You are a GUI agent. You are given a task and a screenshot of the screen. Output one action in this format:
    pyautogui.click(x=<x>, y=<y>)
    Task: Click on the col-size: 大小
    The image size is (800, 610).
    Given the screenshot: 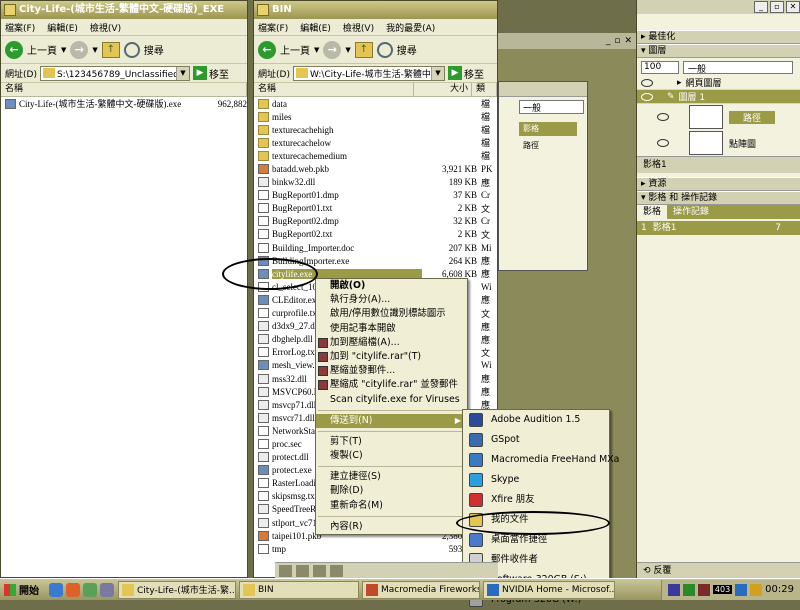 What is the action you would take?
    pyautogui.click(x=443, y=89)
    